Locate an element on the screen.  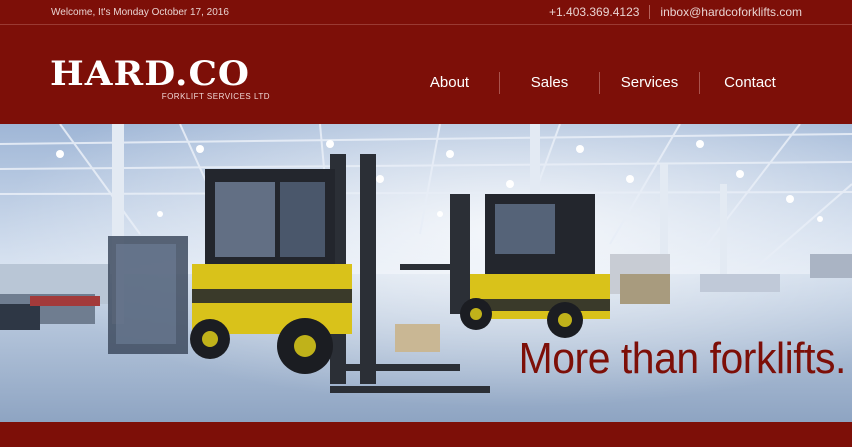
nav-contact: Contact is located at coordinates (750, 83).